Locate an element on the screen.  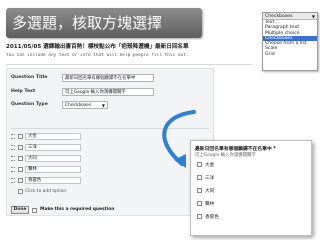
preview-option: 香雷色 is located at coordinates (208, 217).